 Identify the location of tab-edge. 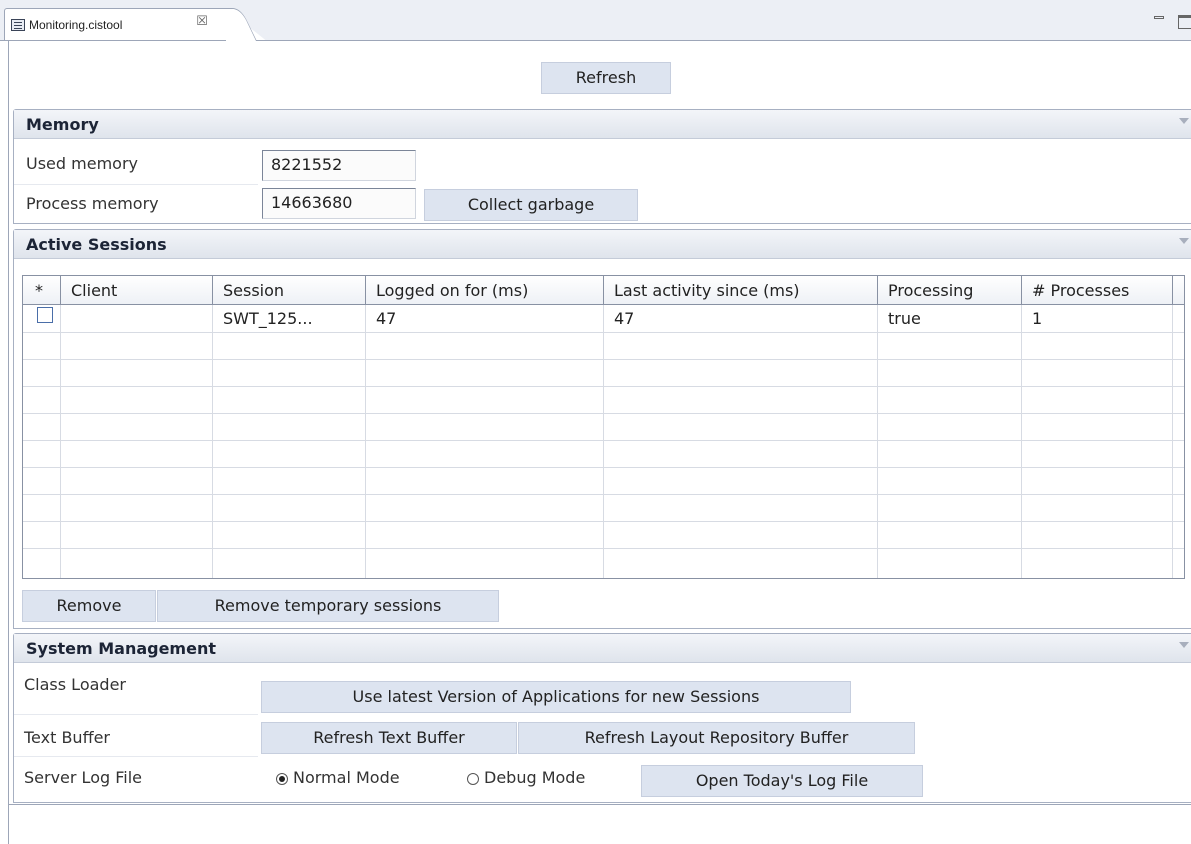
(246, 24).